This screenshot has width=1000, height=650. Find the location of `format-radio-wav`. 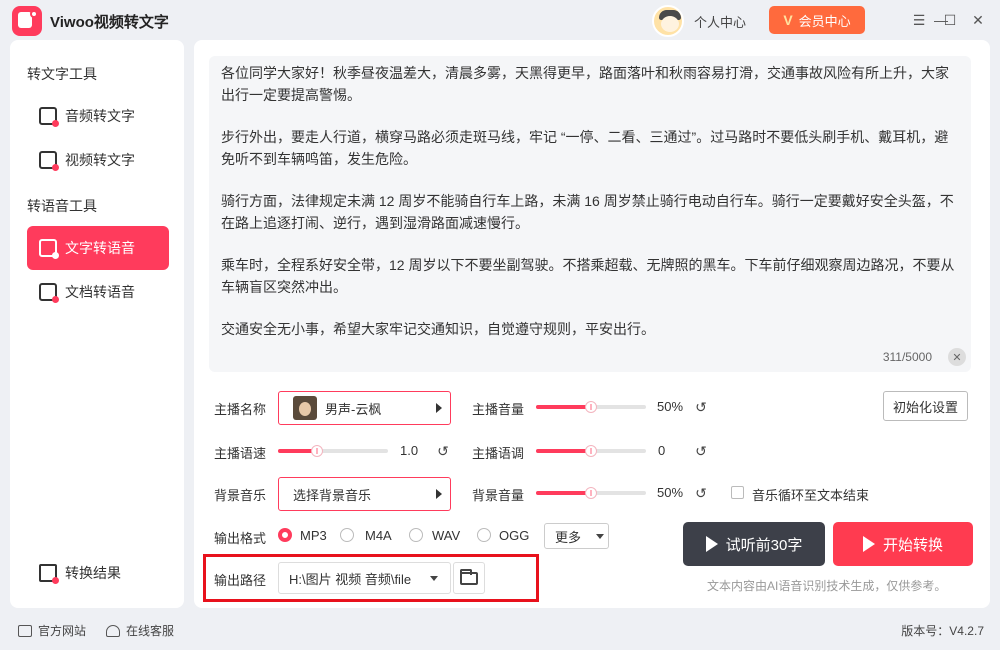

format-radio-wav is located at coordinates (416, 535).